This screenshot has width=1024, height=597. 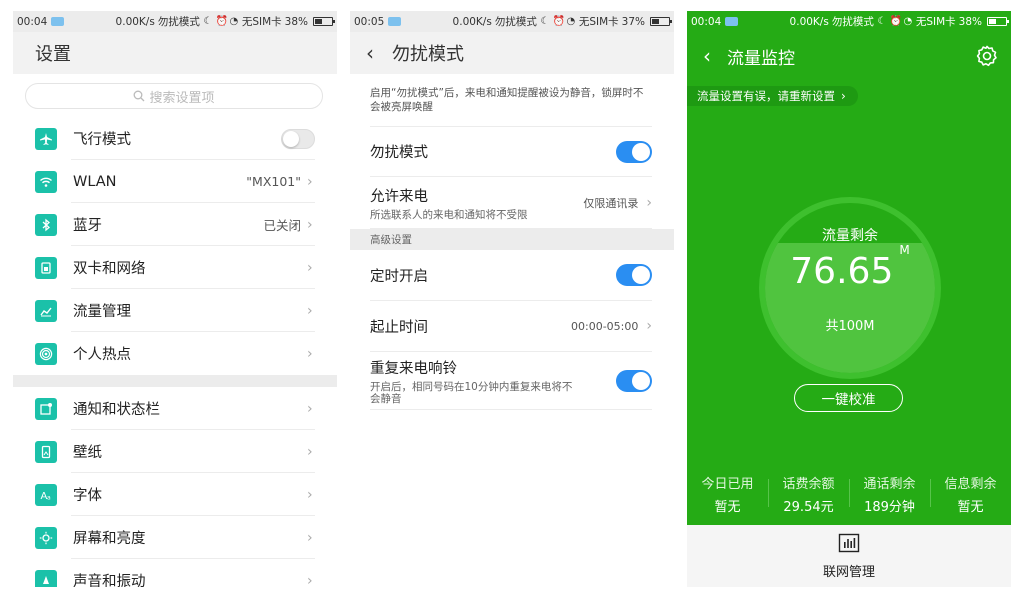 What do you see at coordinates (46, 267) in the screenshot?
I see `sim-card-icon` at bounding box center [46, 267].